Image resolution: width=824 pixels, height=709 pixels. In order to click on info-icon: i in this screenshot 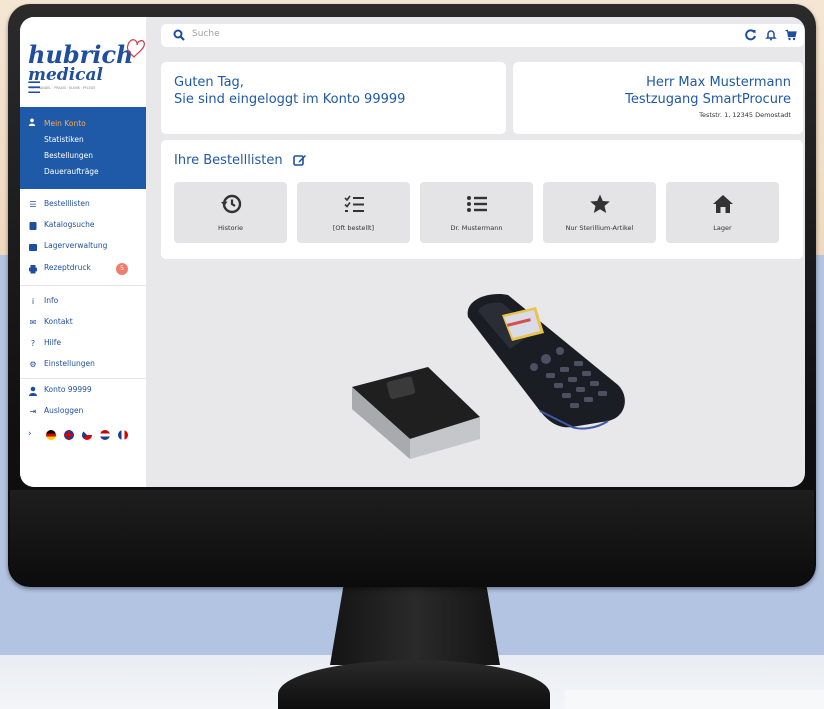, I will do `click(33, 301)`.